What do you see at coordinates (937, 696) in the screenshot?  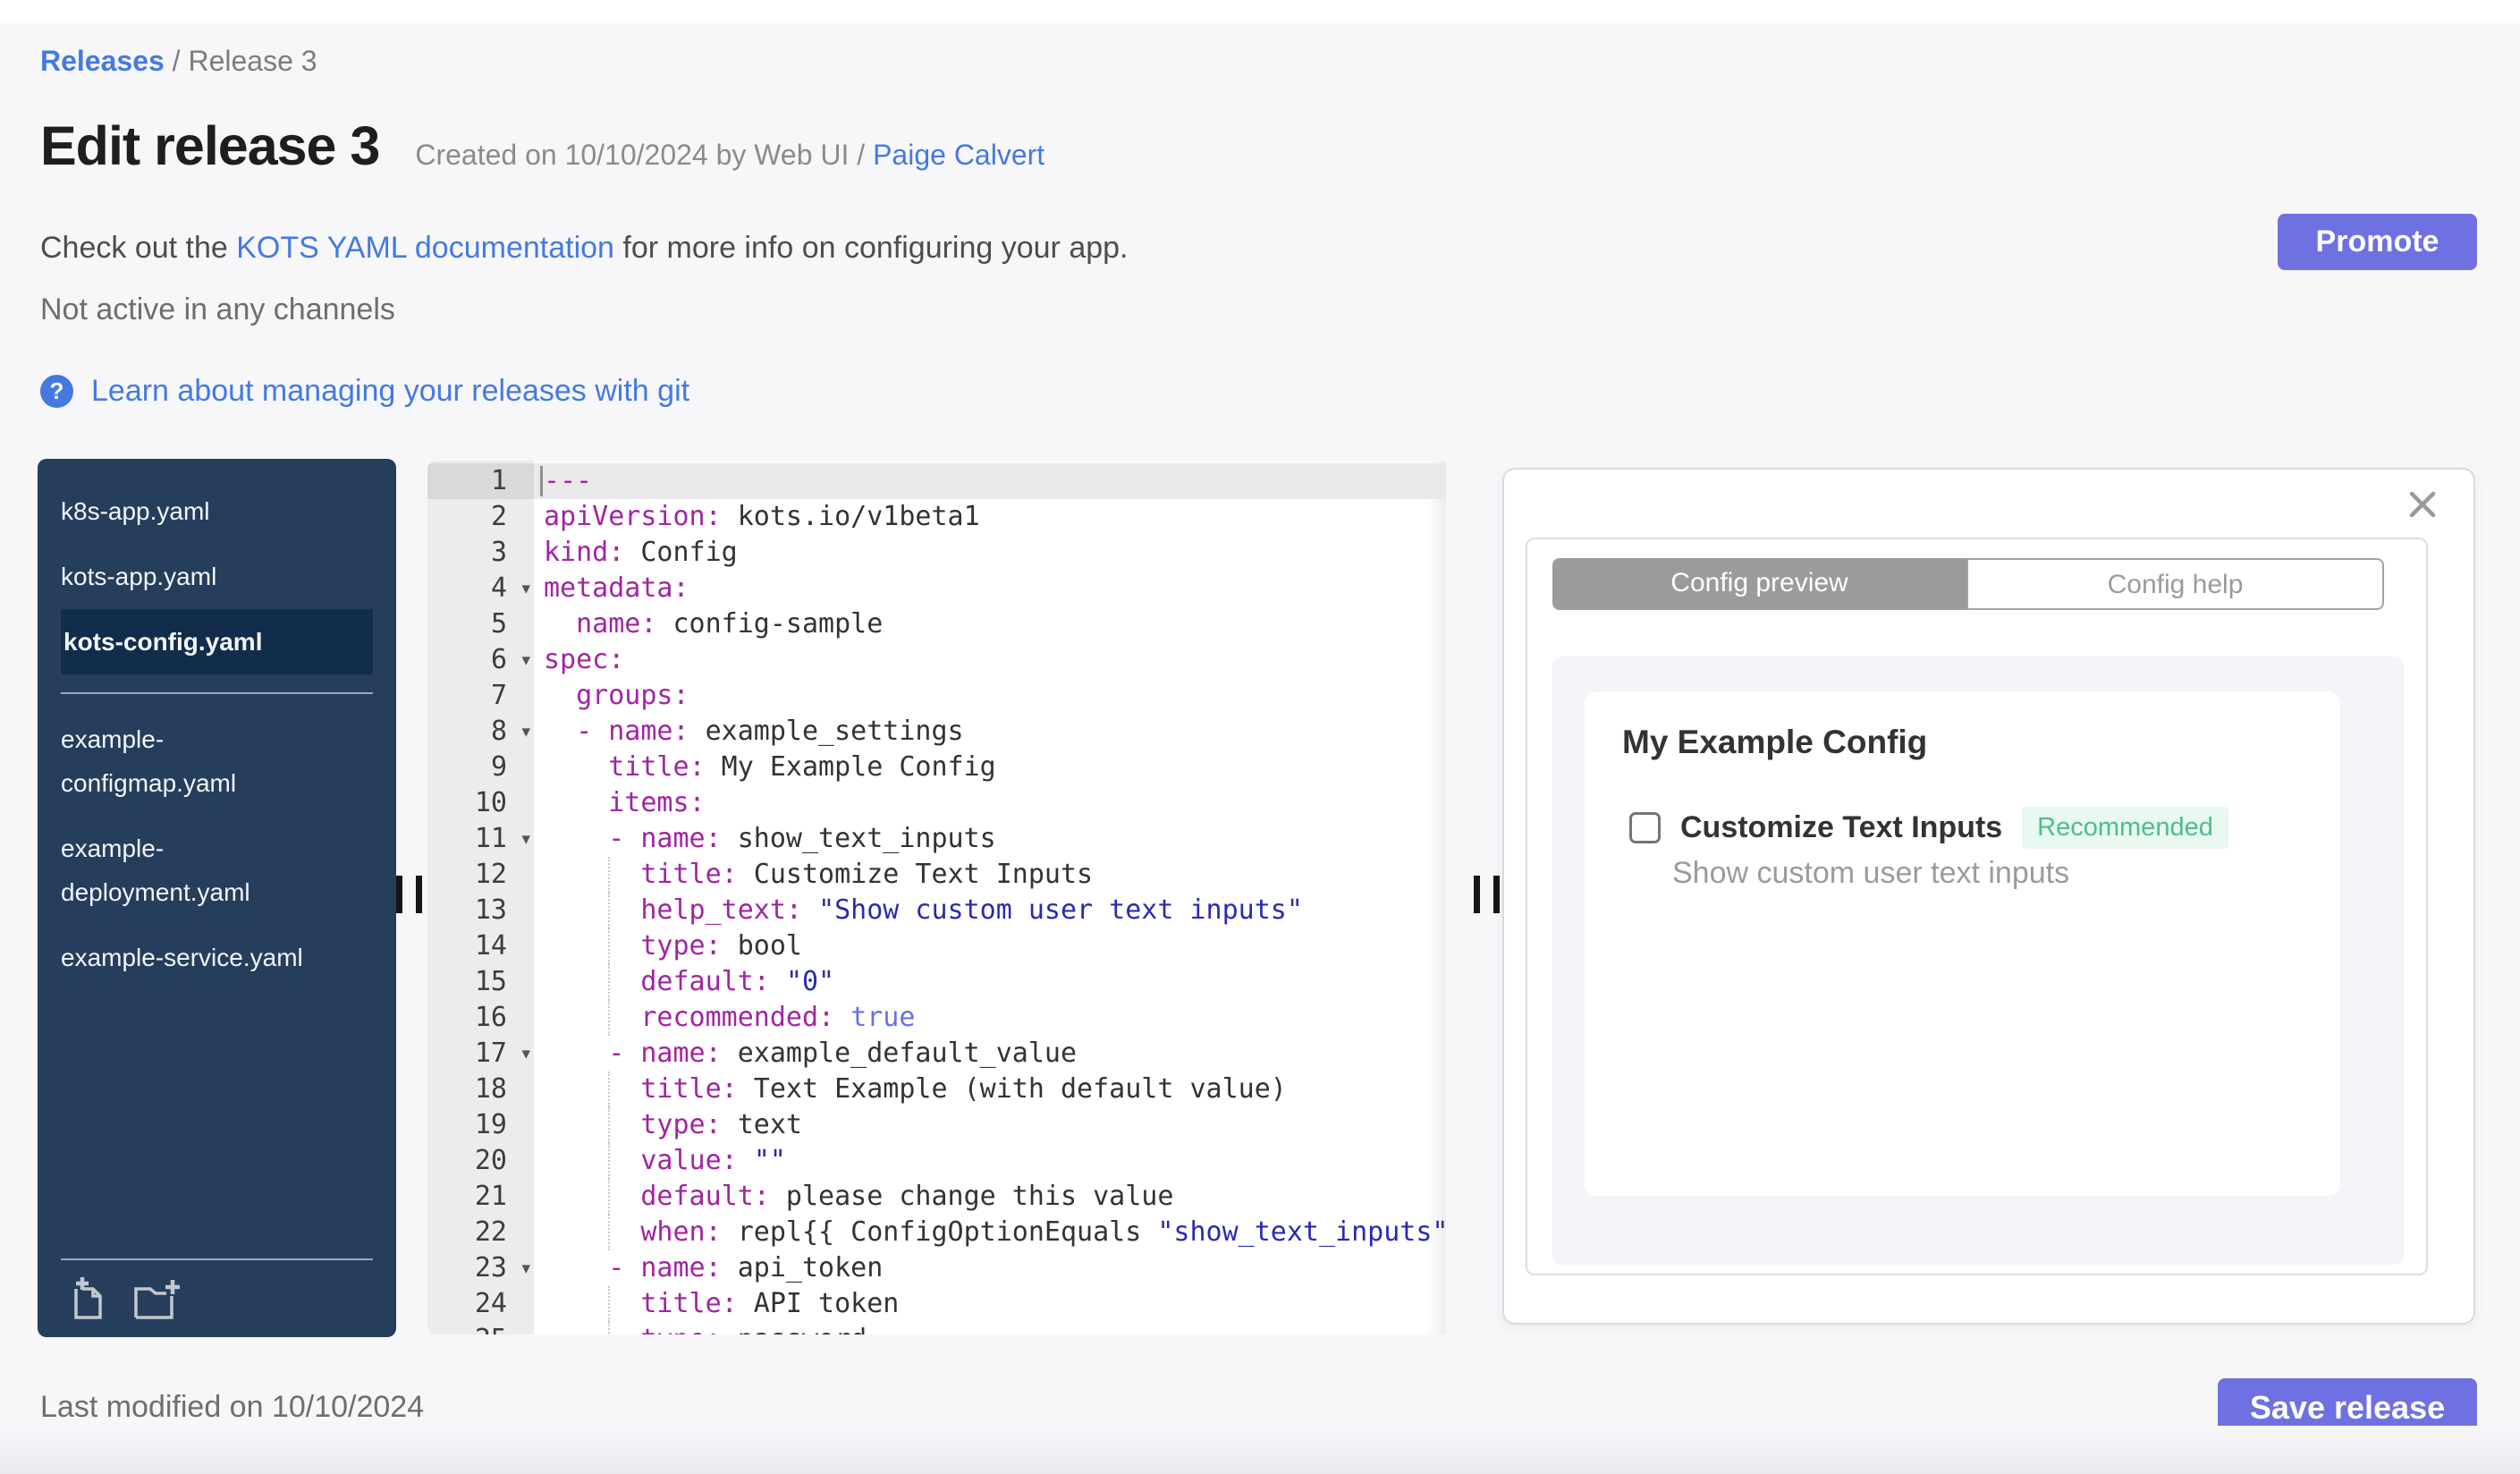 I see `editor-line: 7 groups:` at bounding box center [937, 696].